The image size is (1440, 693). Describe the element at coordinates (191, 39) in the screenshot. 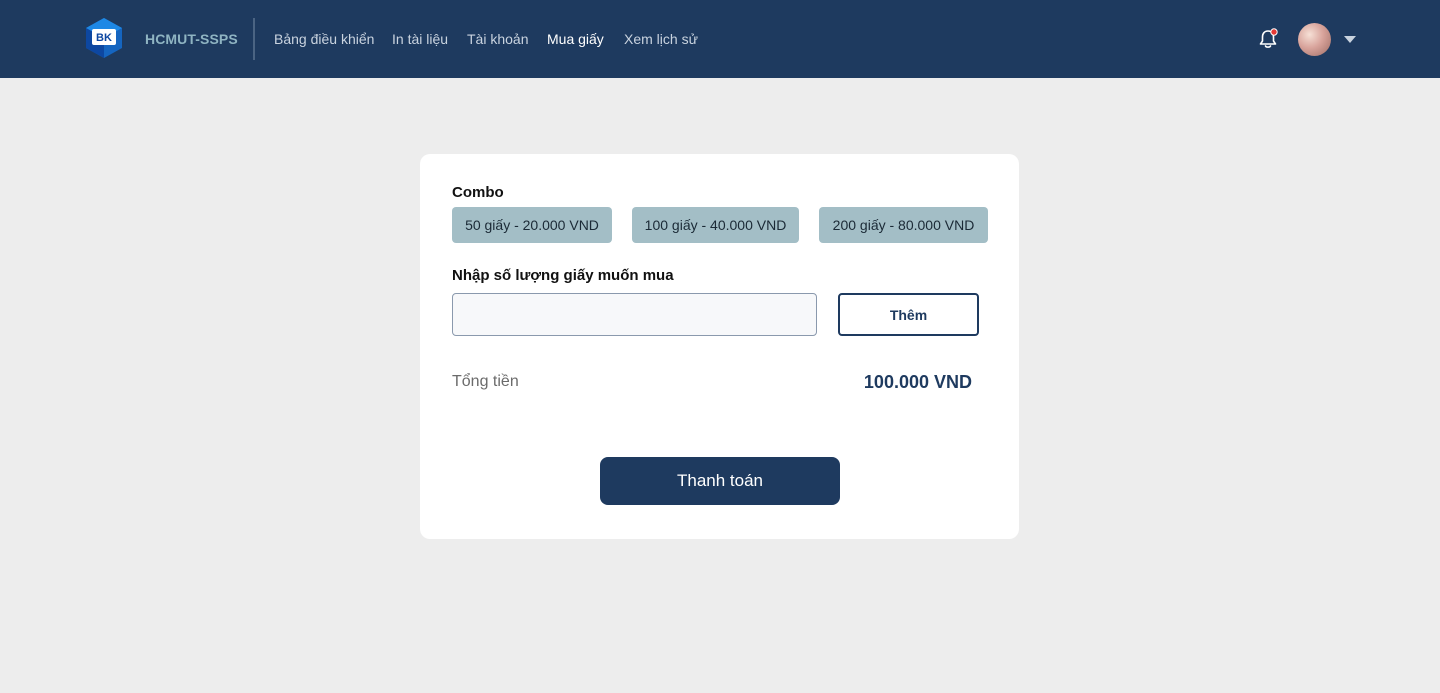

I see `brand-name: HCMUT-SSPS` at that location.